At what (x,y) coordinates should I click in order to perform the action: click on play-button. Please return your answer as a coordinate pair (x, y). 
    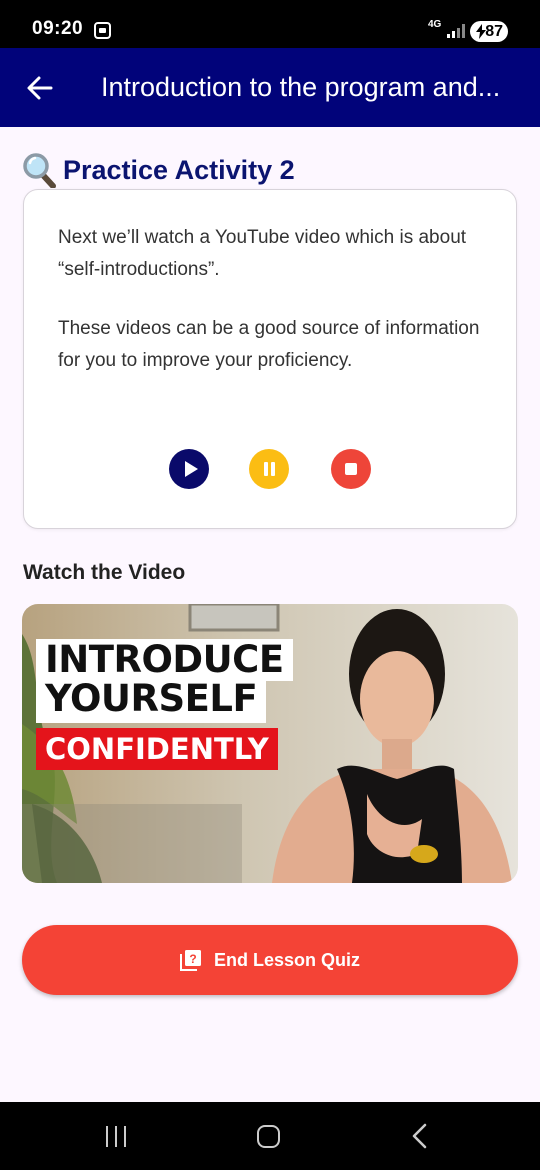
    Looking at the image, I should click on (189, 469).